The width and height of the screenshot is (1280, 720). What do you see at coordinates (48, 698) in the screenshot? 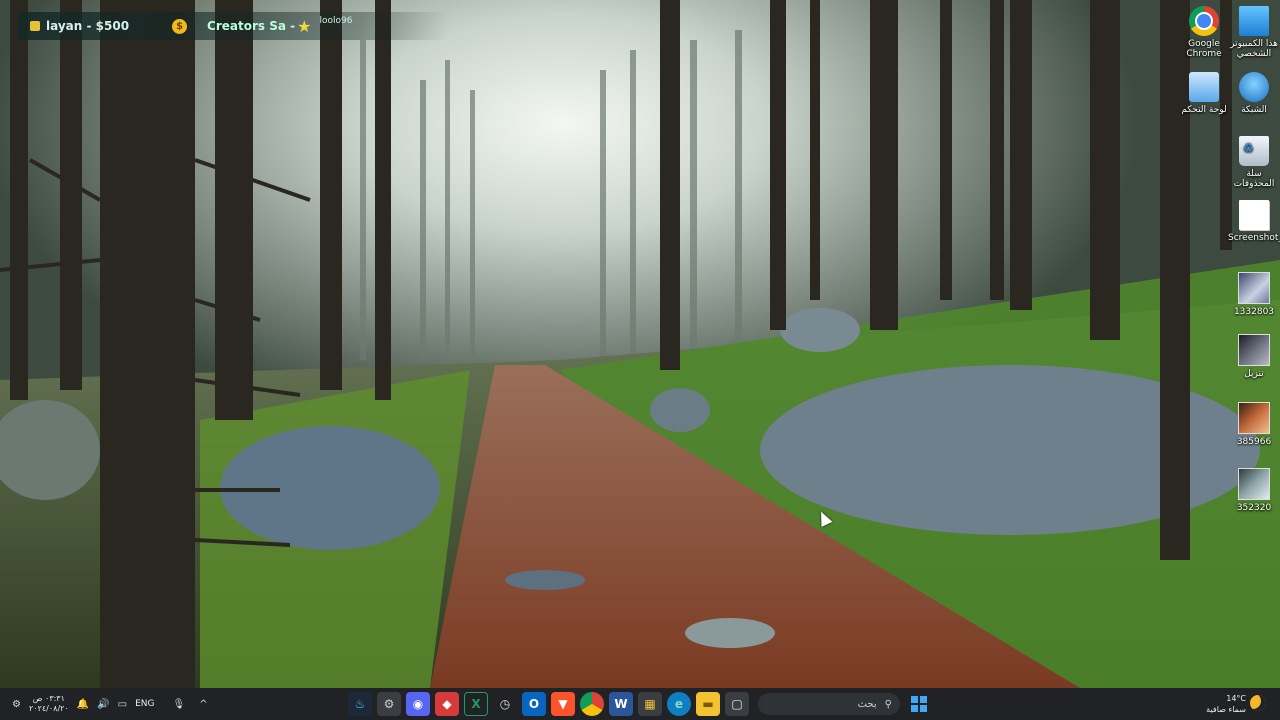
I see `clock-time: ٠٣:٣١ ص` at bounding box center [48, 698].